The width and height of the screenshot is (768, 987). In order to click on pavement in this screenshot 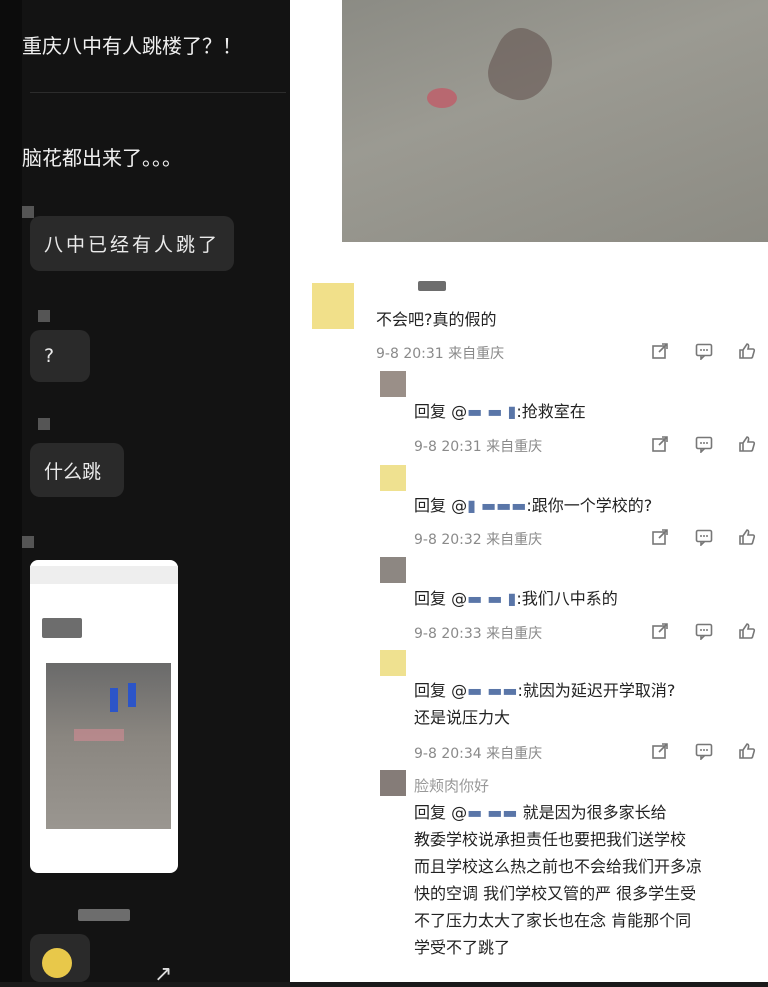, I will do `click(555, 121)`.